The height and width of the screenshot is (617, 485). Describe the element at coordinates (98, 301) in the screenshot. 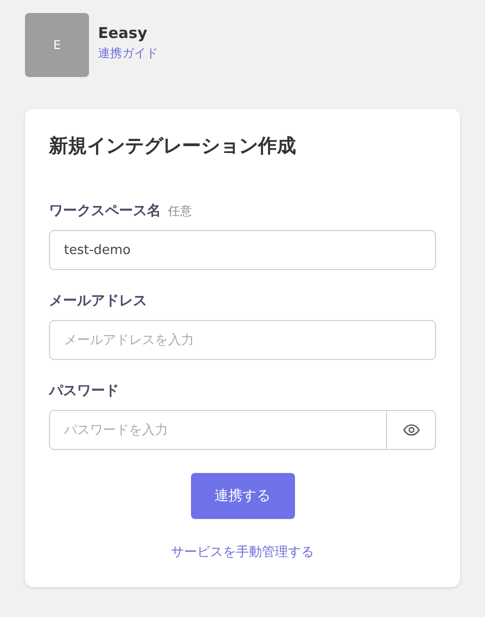

I see `field-label: メールアドレス` at that location.